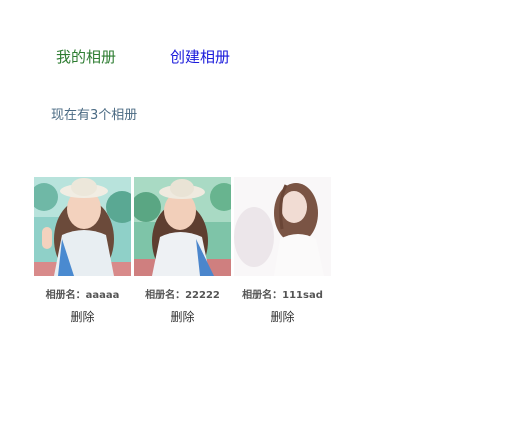 This screenshot has width=517, height=431. Describe the element at coordinates (82, 295) in the screenshot. I see `album-name: 相册名：aaaaa` at that location.